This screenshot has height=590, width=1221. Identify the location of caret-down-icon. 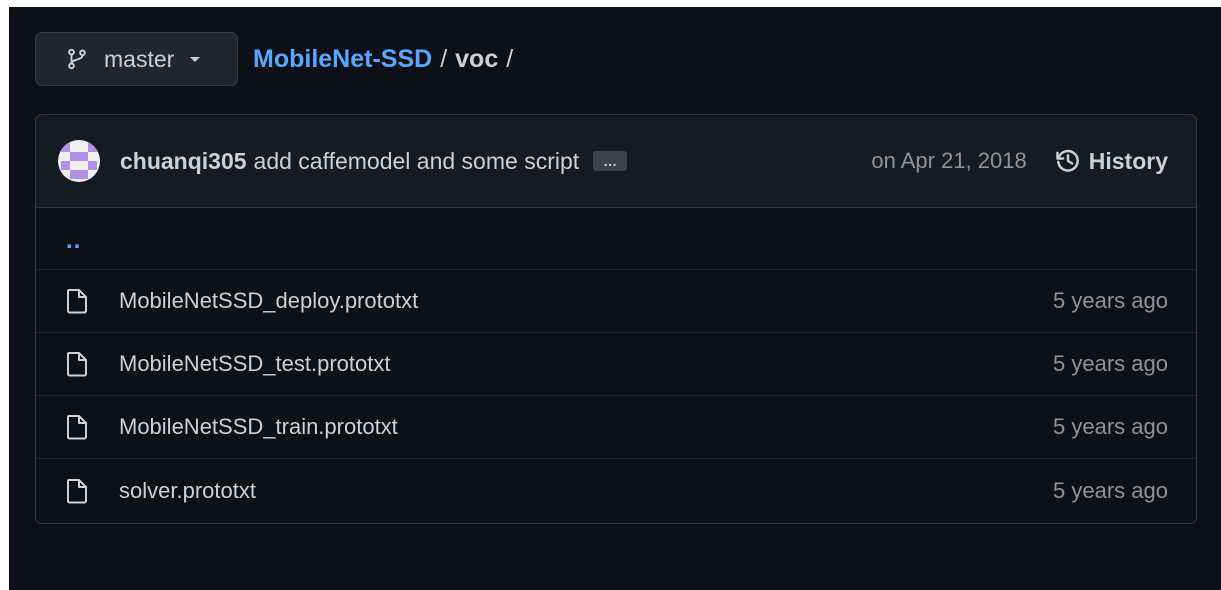
(195, 59).